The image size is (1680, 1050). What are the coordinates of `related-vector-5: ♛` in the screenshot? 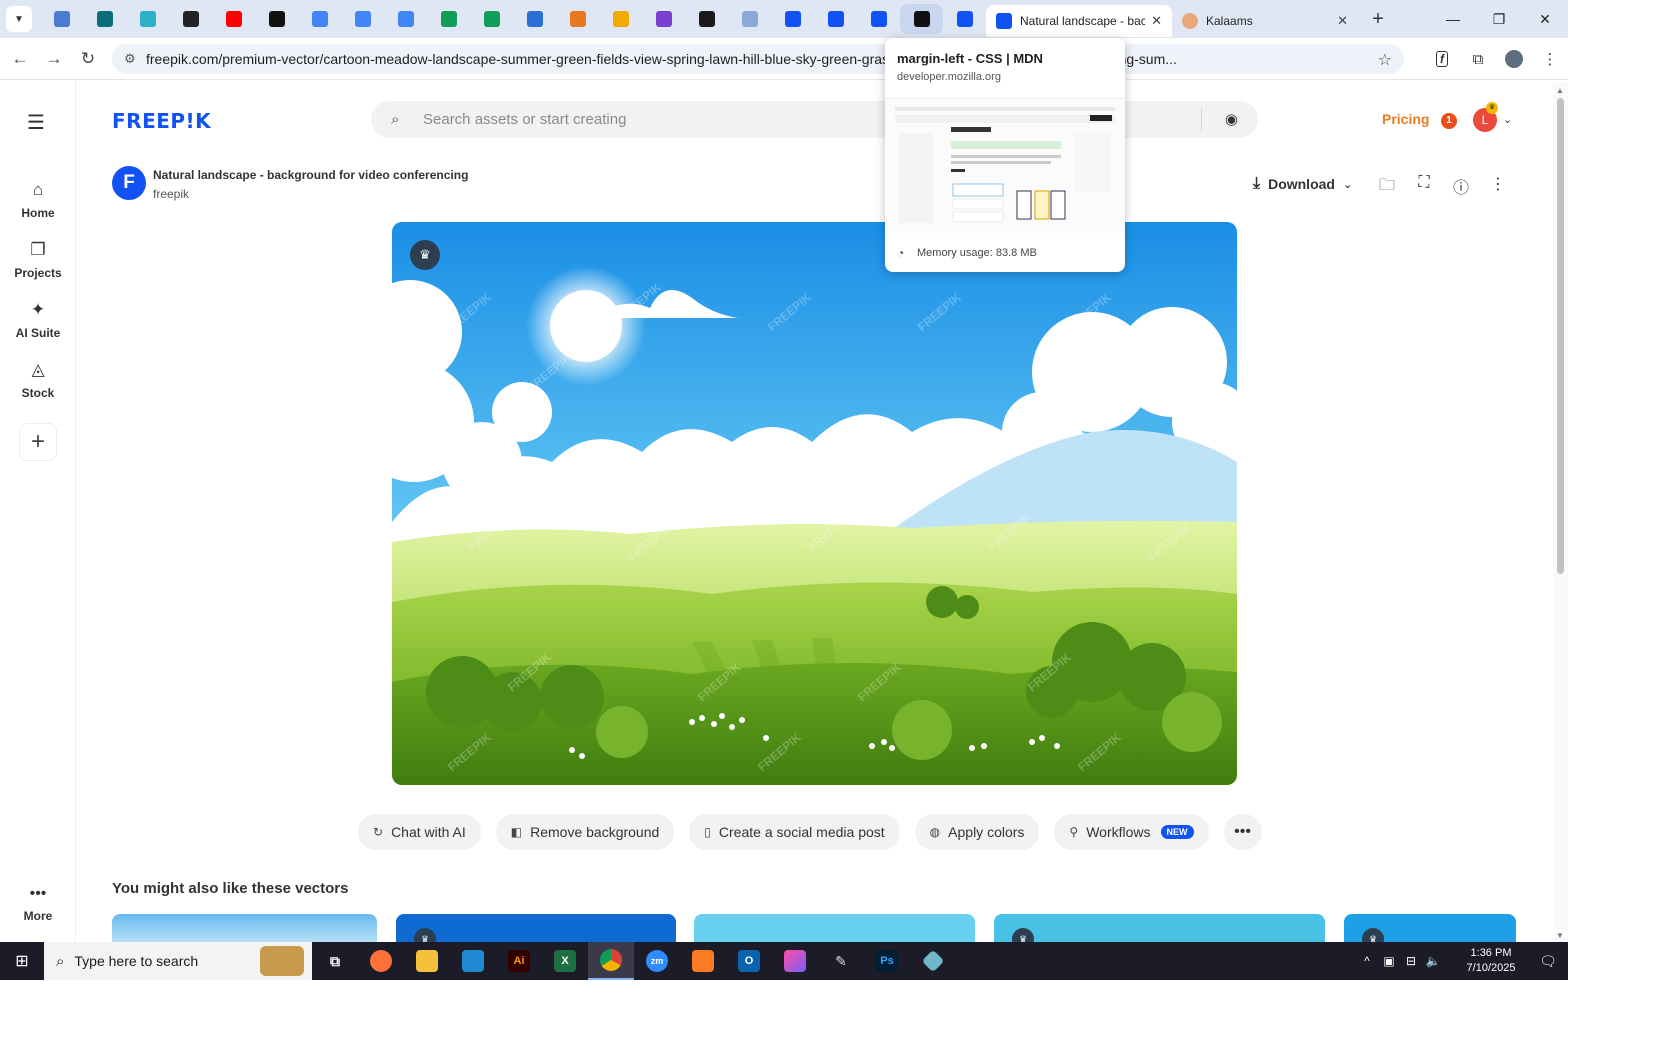 It's located at (1430, 928).